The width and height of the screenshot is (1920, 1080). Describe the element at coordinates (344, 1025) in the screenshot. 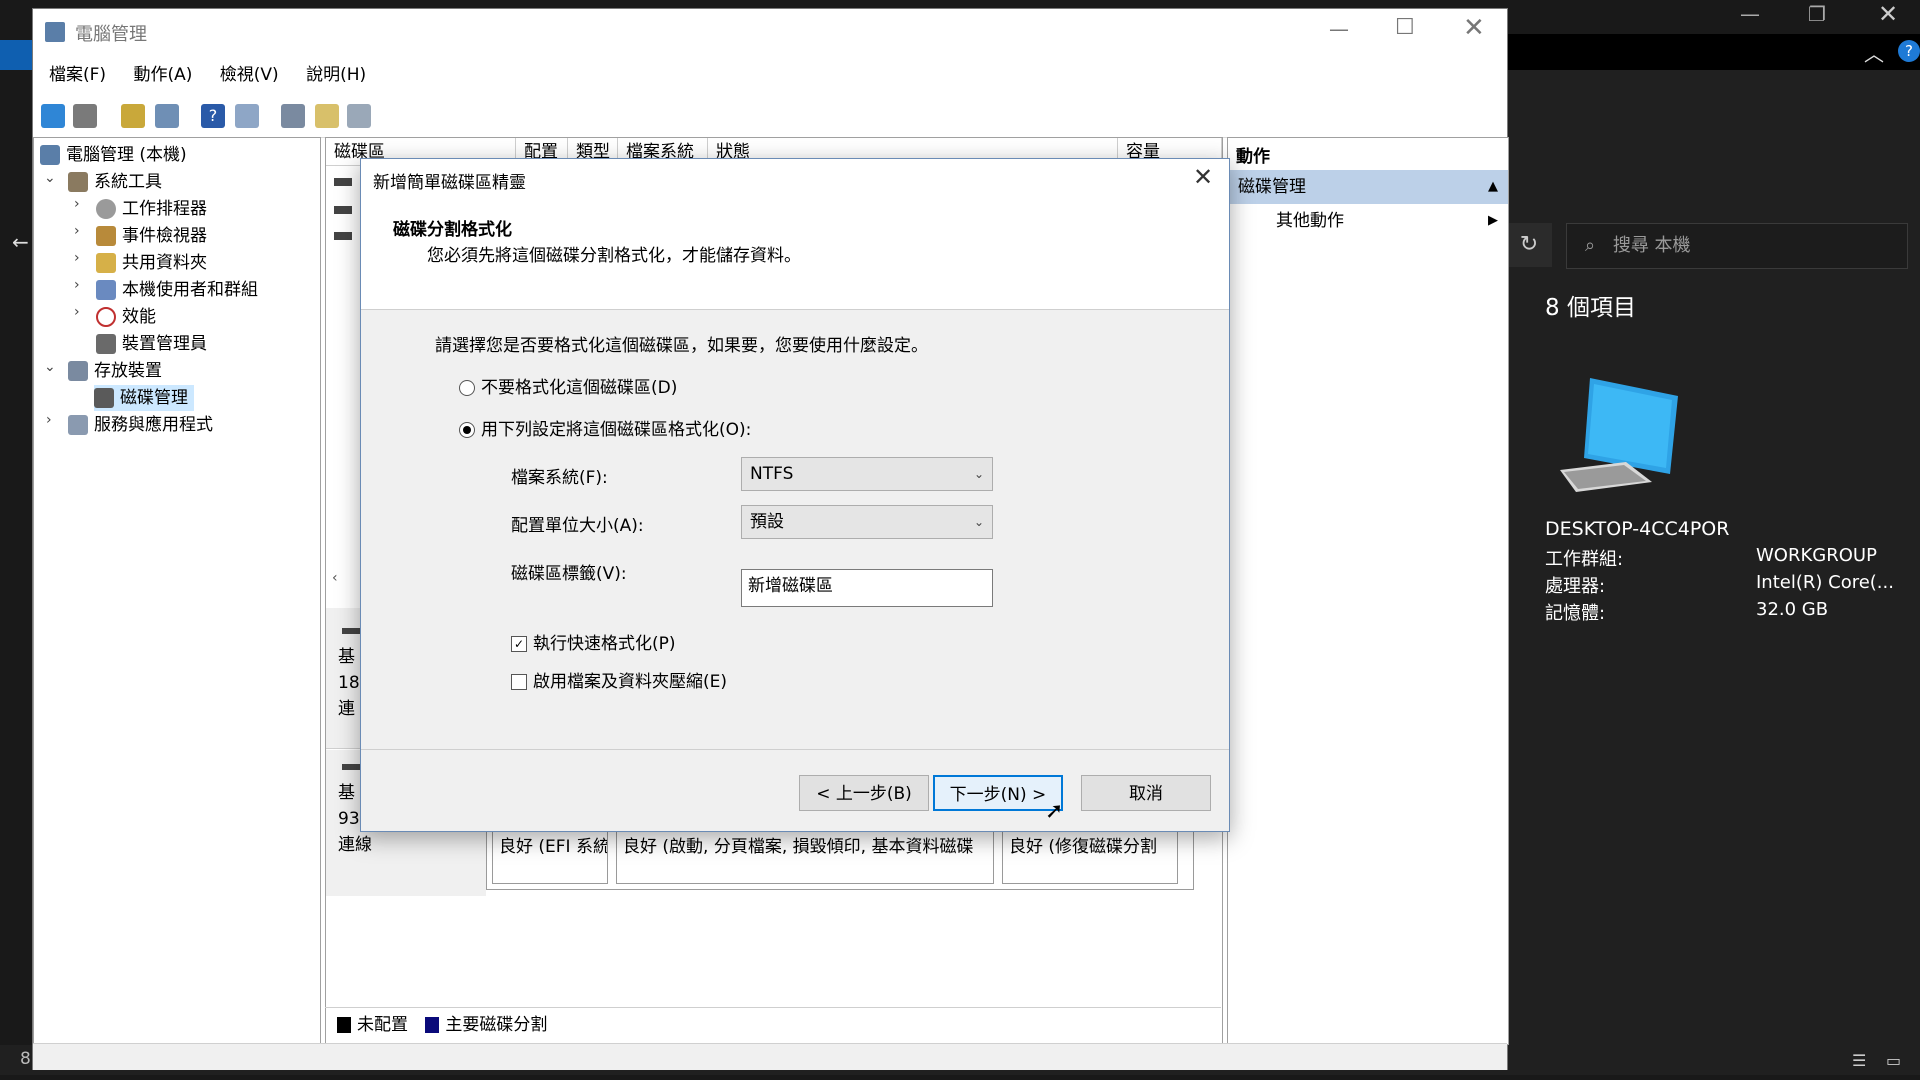

I see `unallocated-swatch` at that location.